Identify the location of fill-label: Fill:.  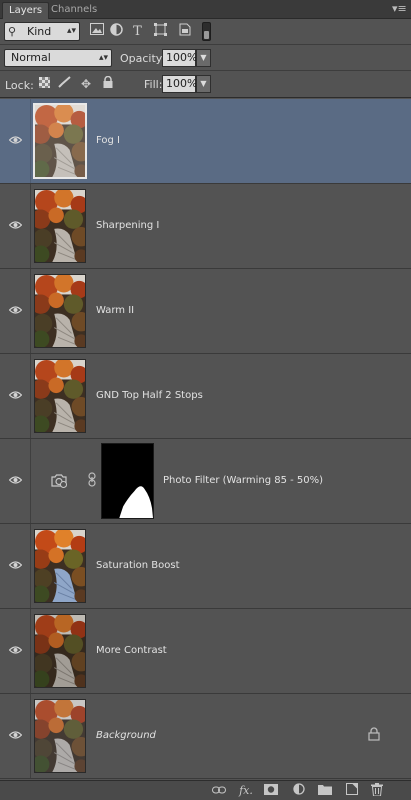
(153, 84).